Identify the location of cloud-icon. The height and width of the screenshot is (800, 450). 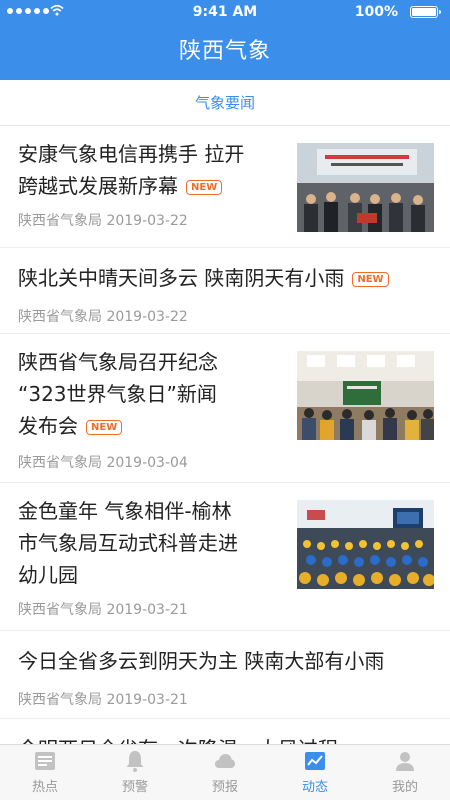
(225, 761).